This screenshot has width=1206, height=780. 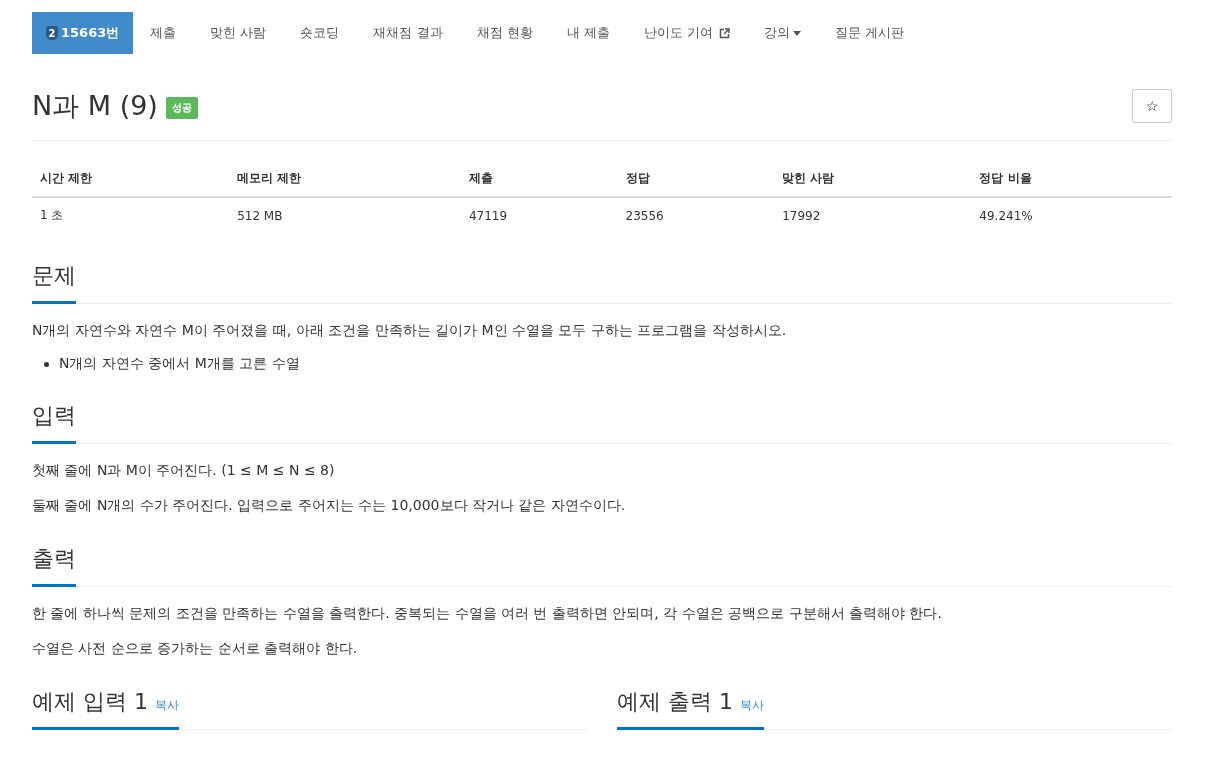 I want to click on section-heading: 예제 입력 1, so click(x=90, y=701).